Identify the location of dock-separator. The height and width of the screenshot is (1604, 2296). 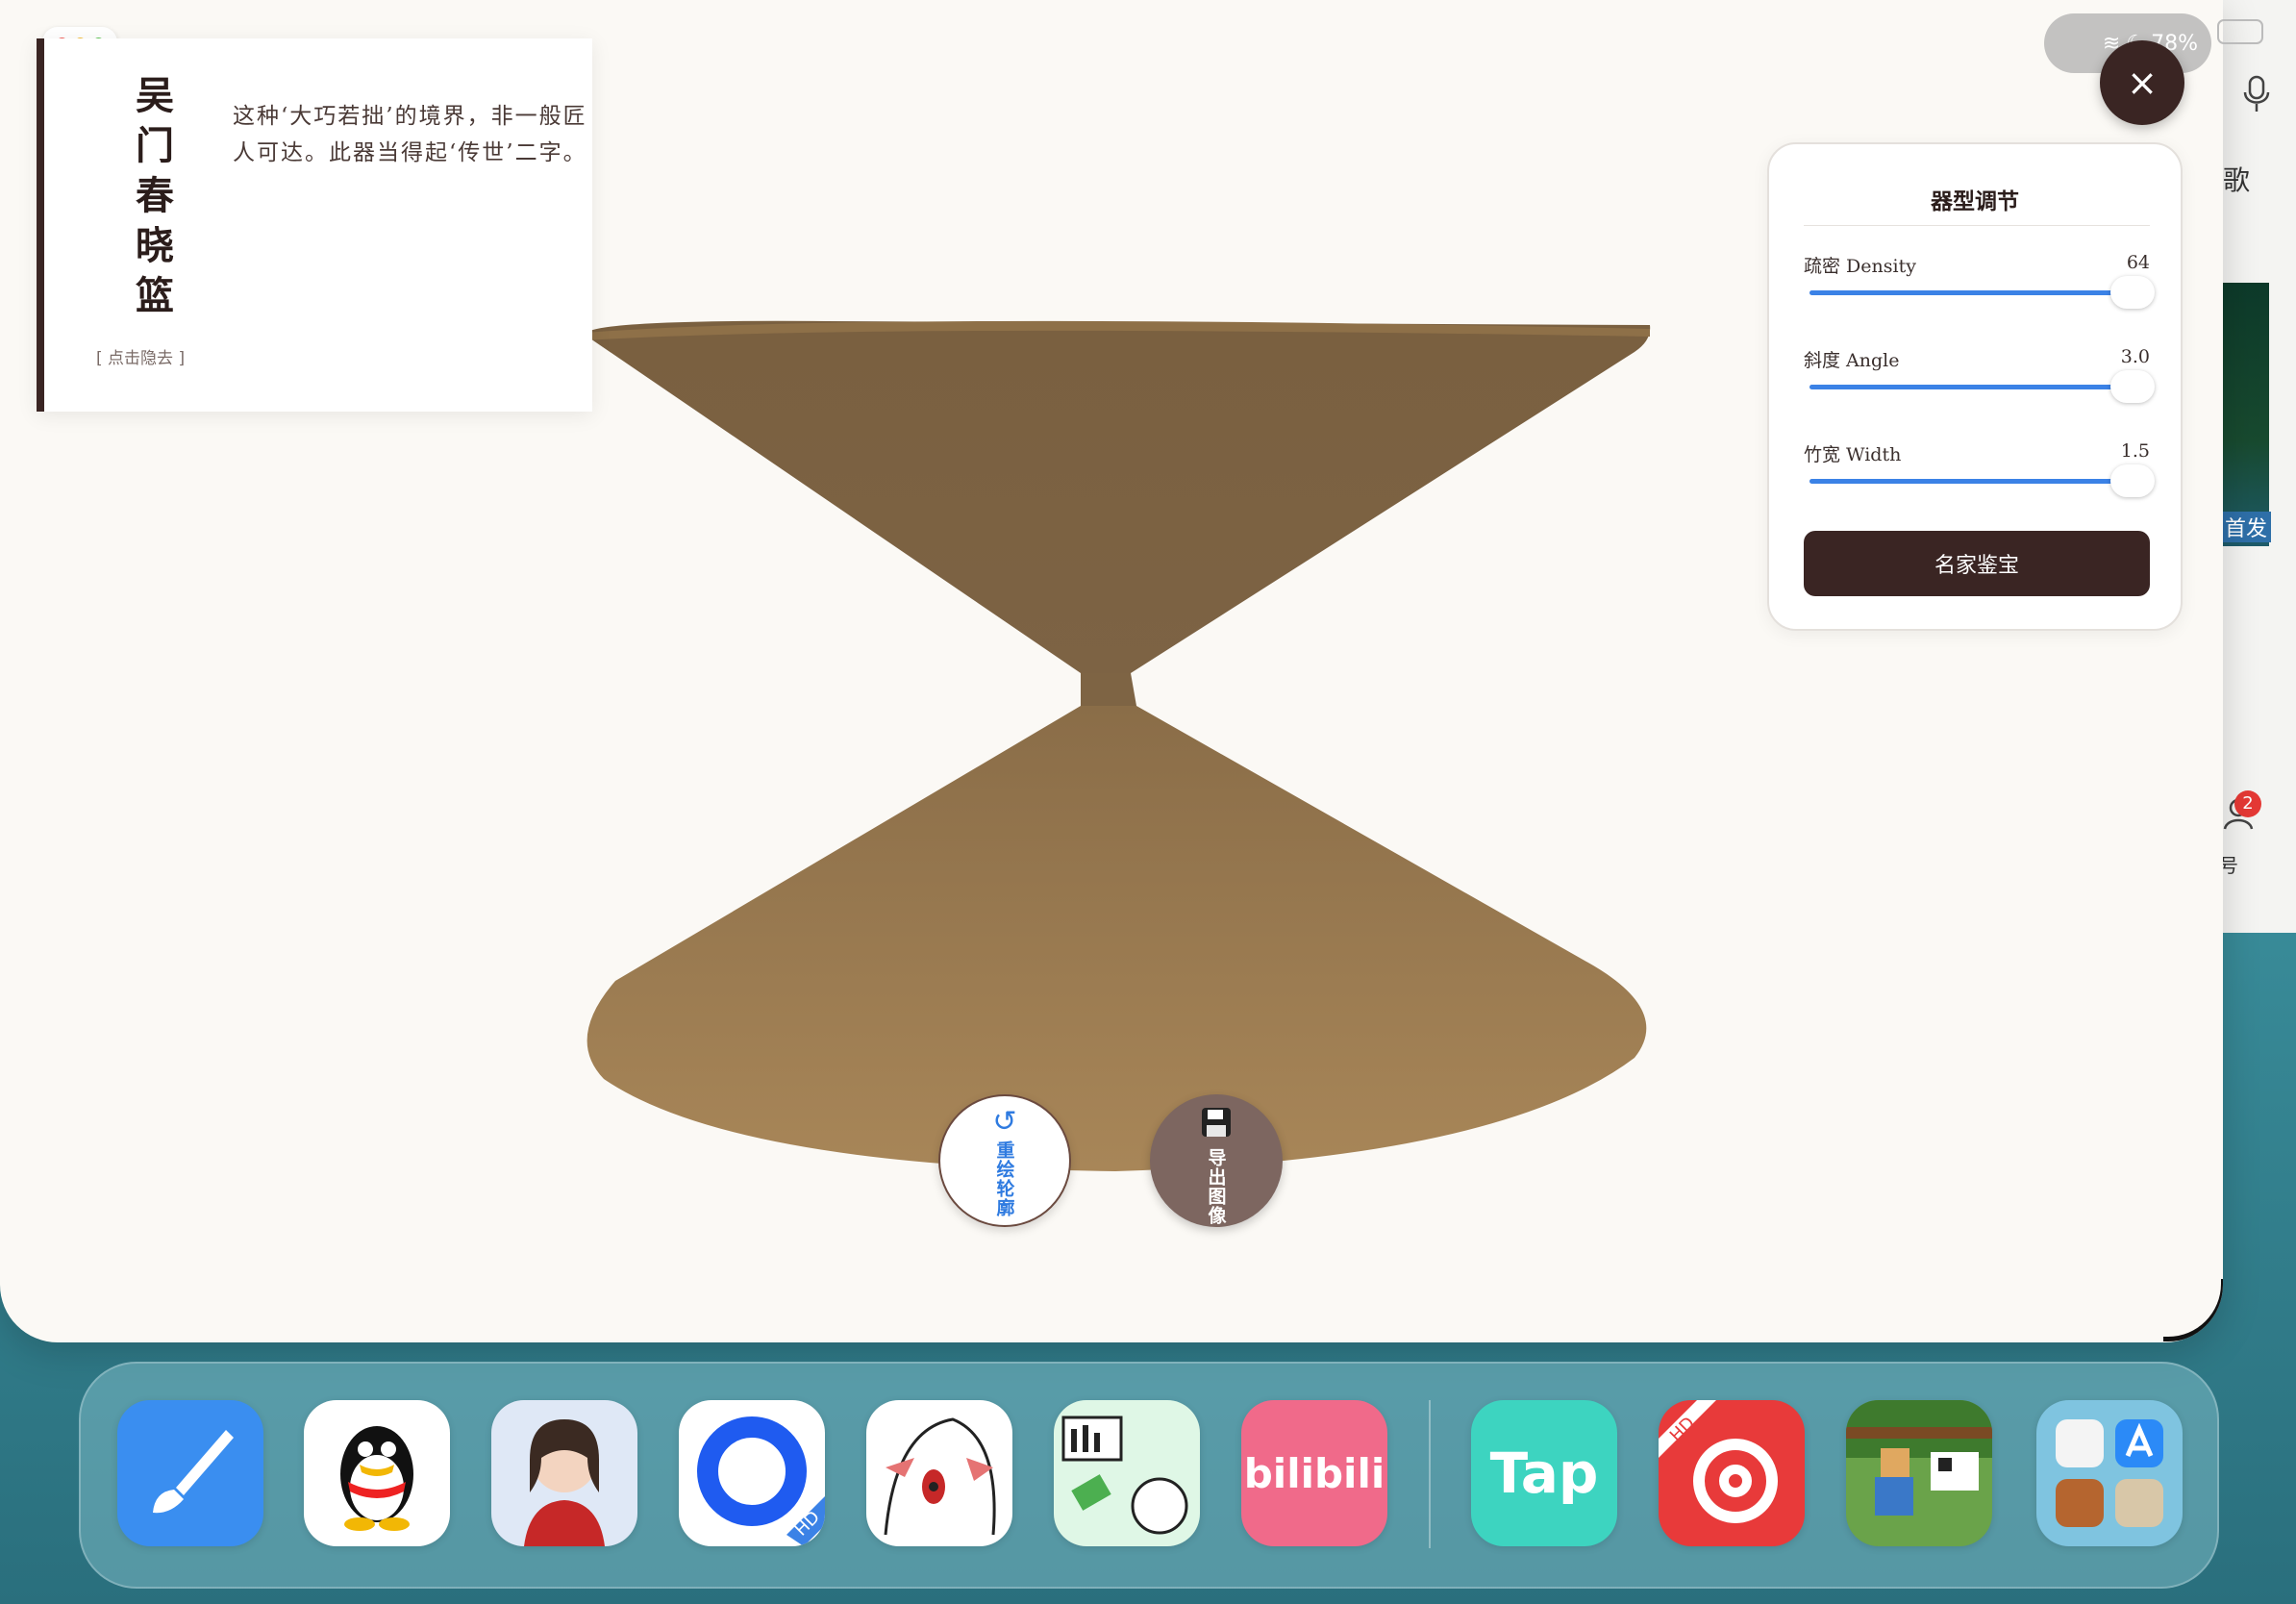
(1430, 1474).